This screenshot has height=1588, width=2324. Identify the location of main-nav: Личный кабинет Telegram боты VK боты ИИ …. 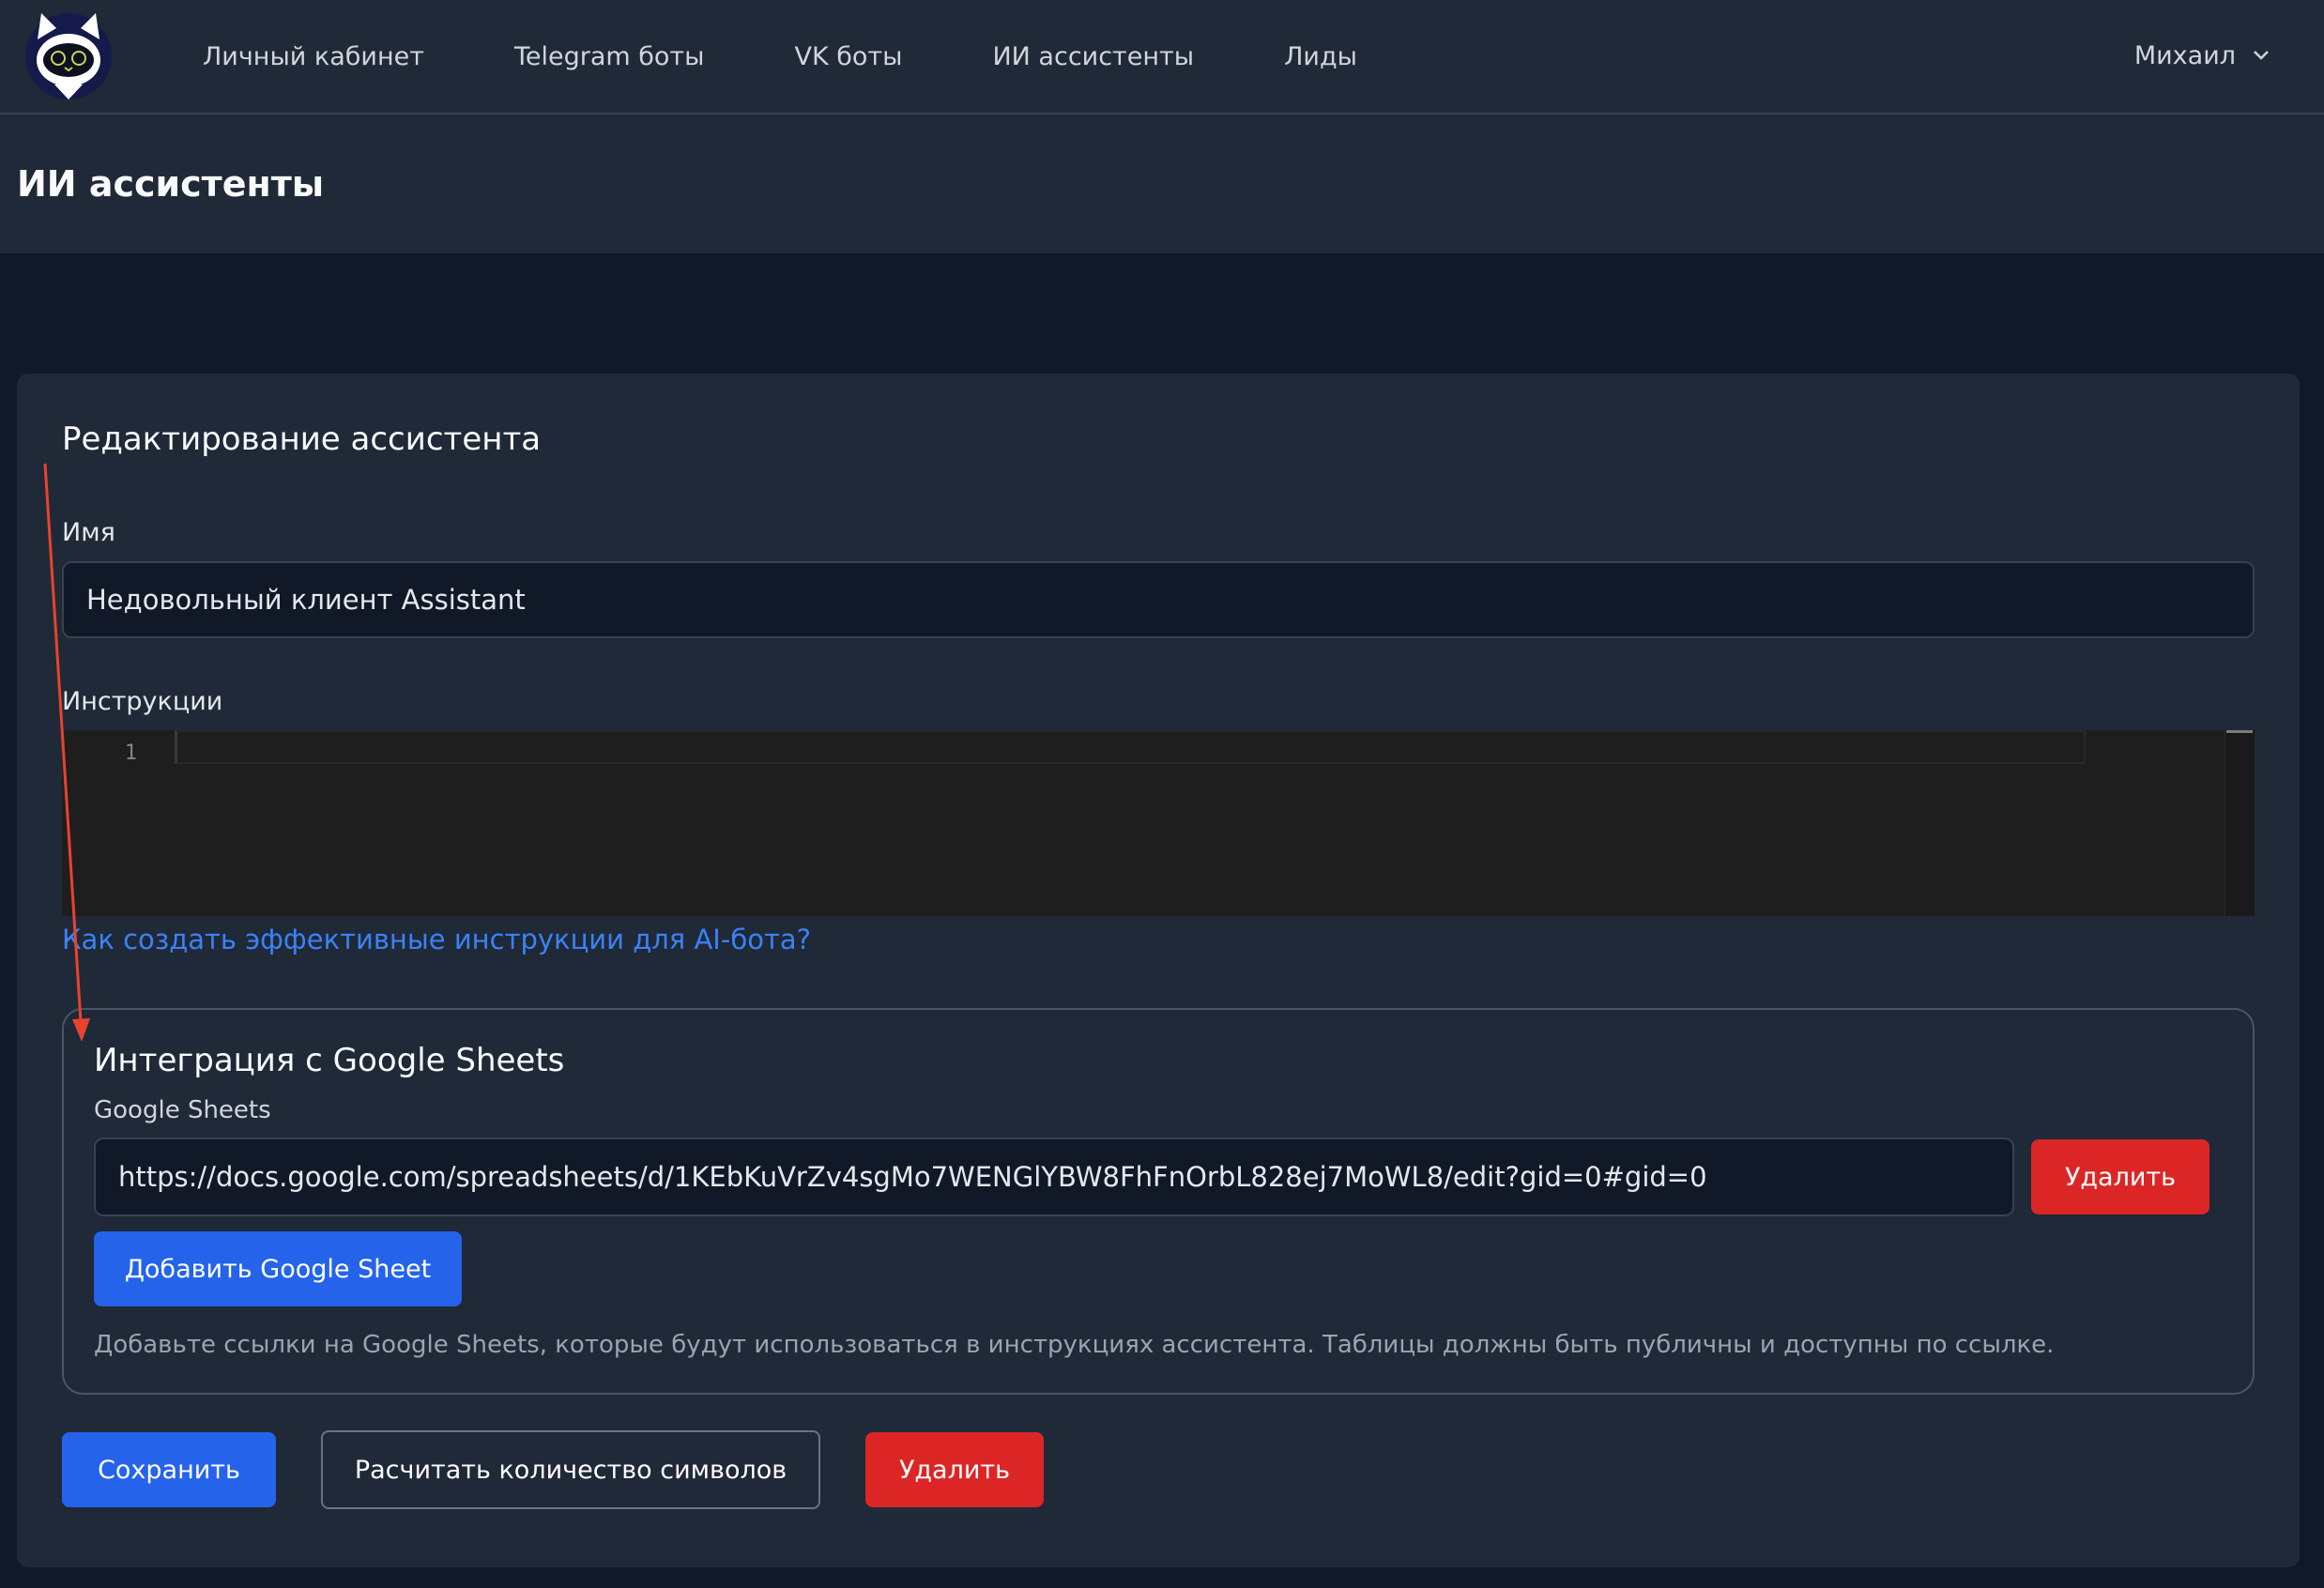
(780, 57).